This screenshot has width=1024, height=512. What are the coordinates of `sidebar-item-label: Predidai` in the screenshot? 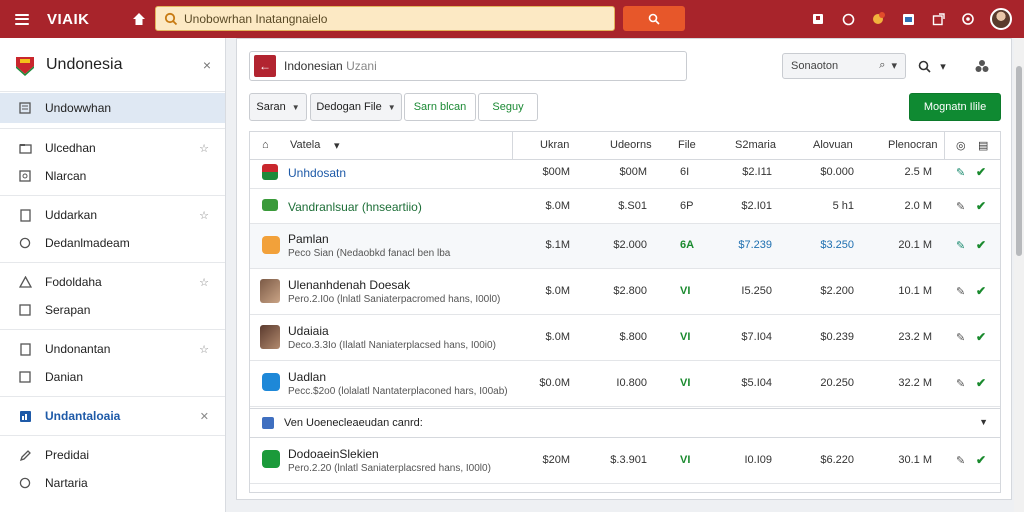 It's located at (67, 455).